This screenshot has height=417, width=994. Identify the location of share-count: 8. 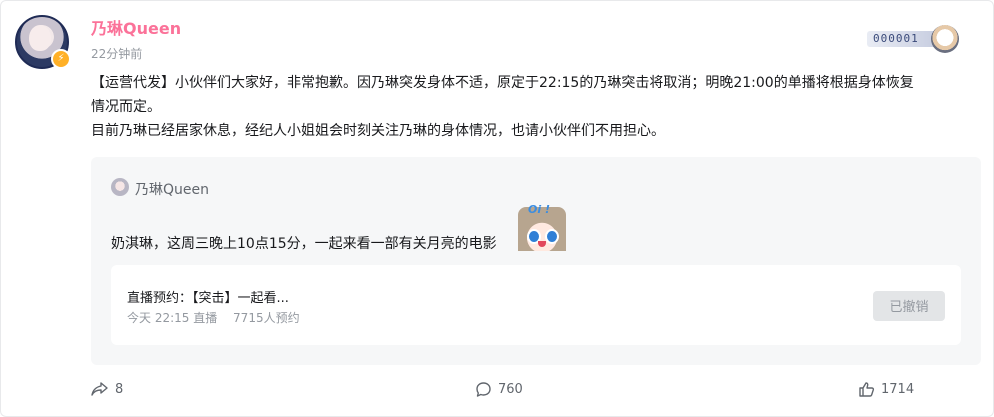
(119, 389).